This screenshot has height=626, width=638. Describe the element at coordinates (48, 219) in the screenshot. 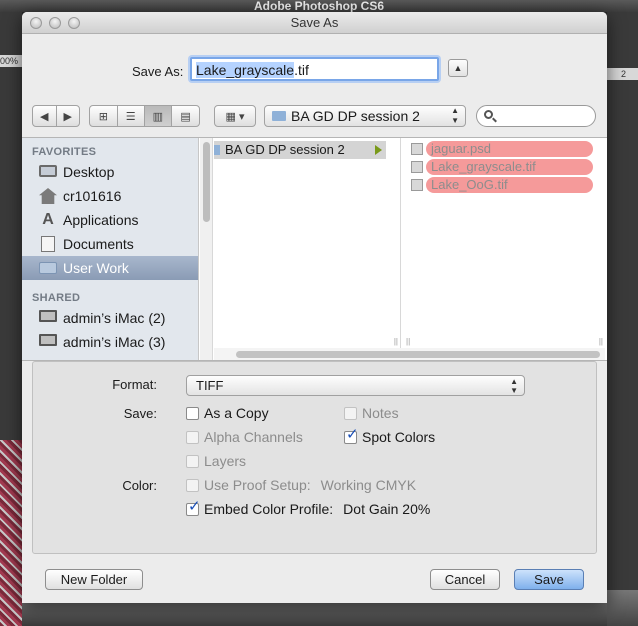

I see `applications-icon: A` at that location.